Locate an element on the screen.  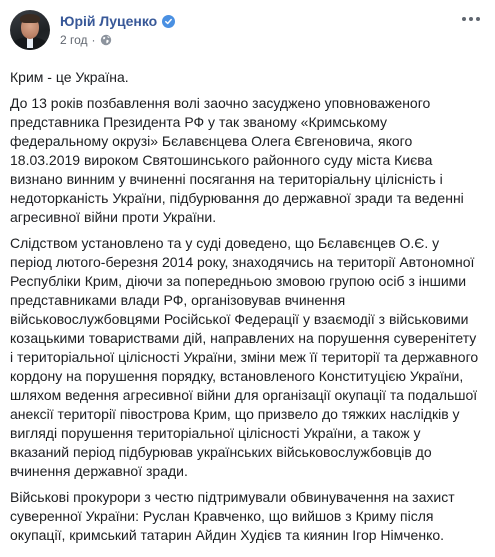
post-header: Юрій Луценко 2 год · is located at coordinates (246, 33).